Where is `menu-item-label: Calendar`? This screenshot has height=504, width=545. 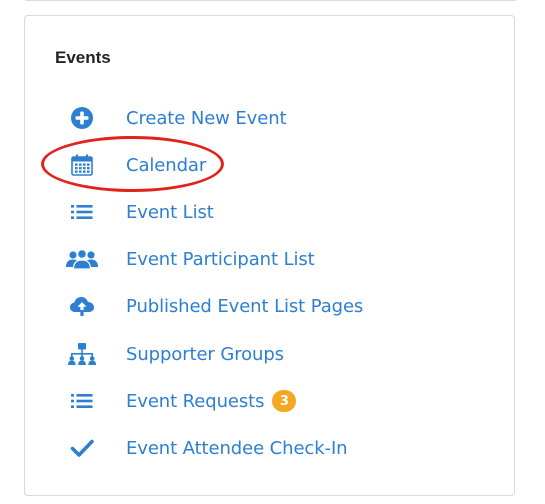 menu-item-label: Calendar is located at coordinates (166, 165).